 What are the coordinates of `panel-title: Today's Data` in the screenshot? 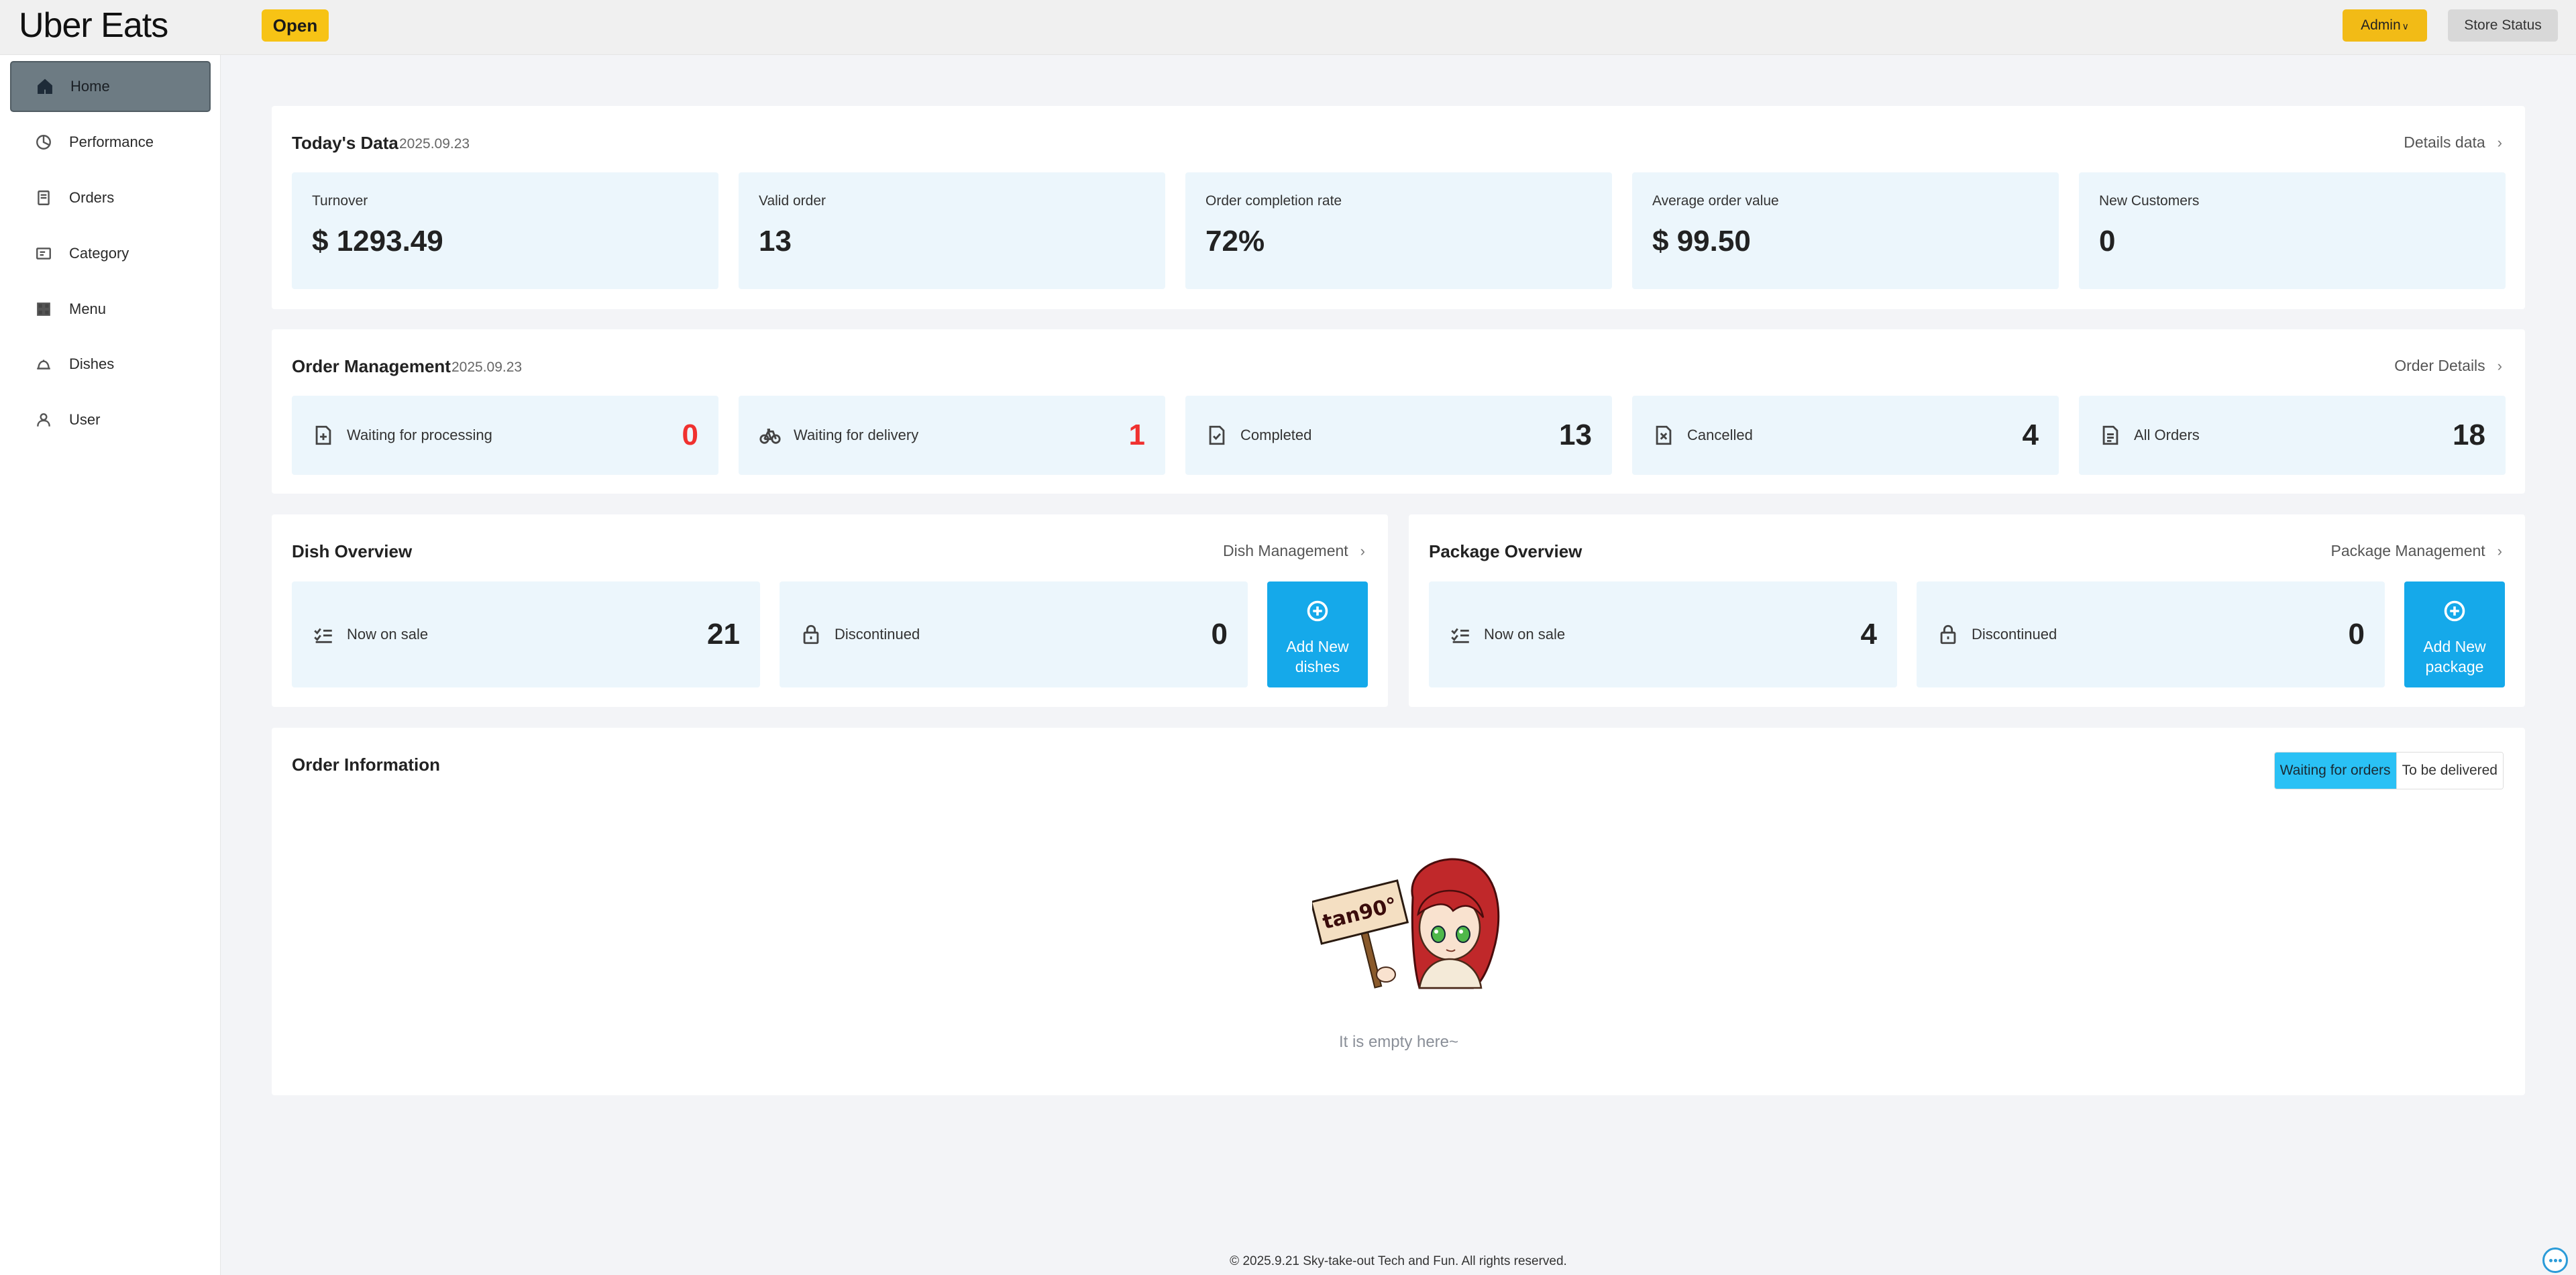 It's located at (345, 143).